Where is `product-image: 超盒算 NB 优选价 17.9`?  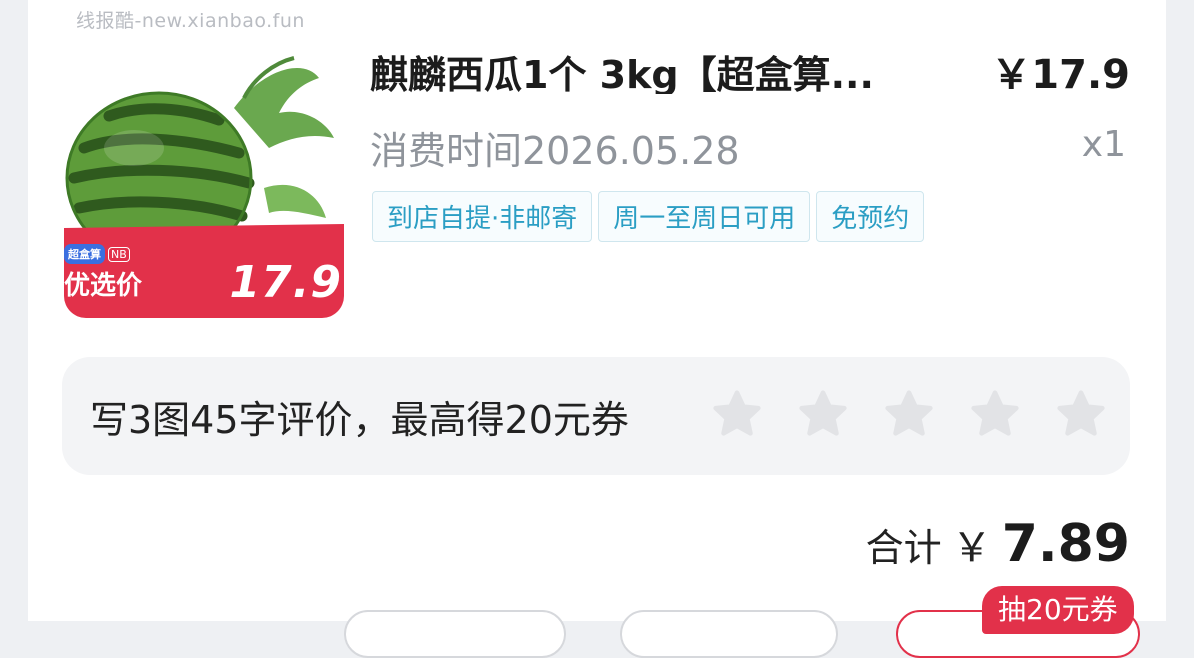
product-image: 超盒算 NB 优选价 17.9 is located at coordinates (204, 178).